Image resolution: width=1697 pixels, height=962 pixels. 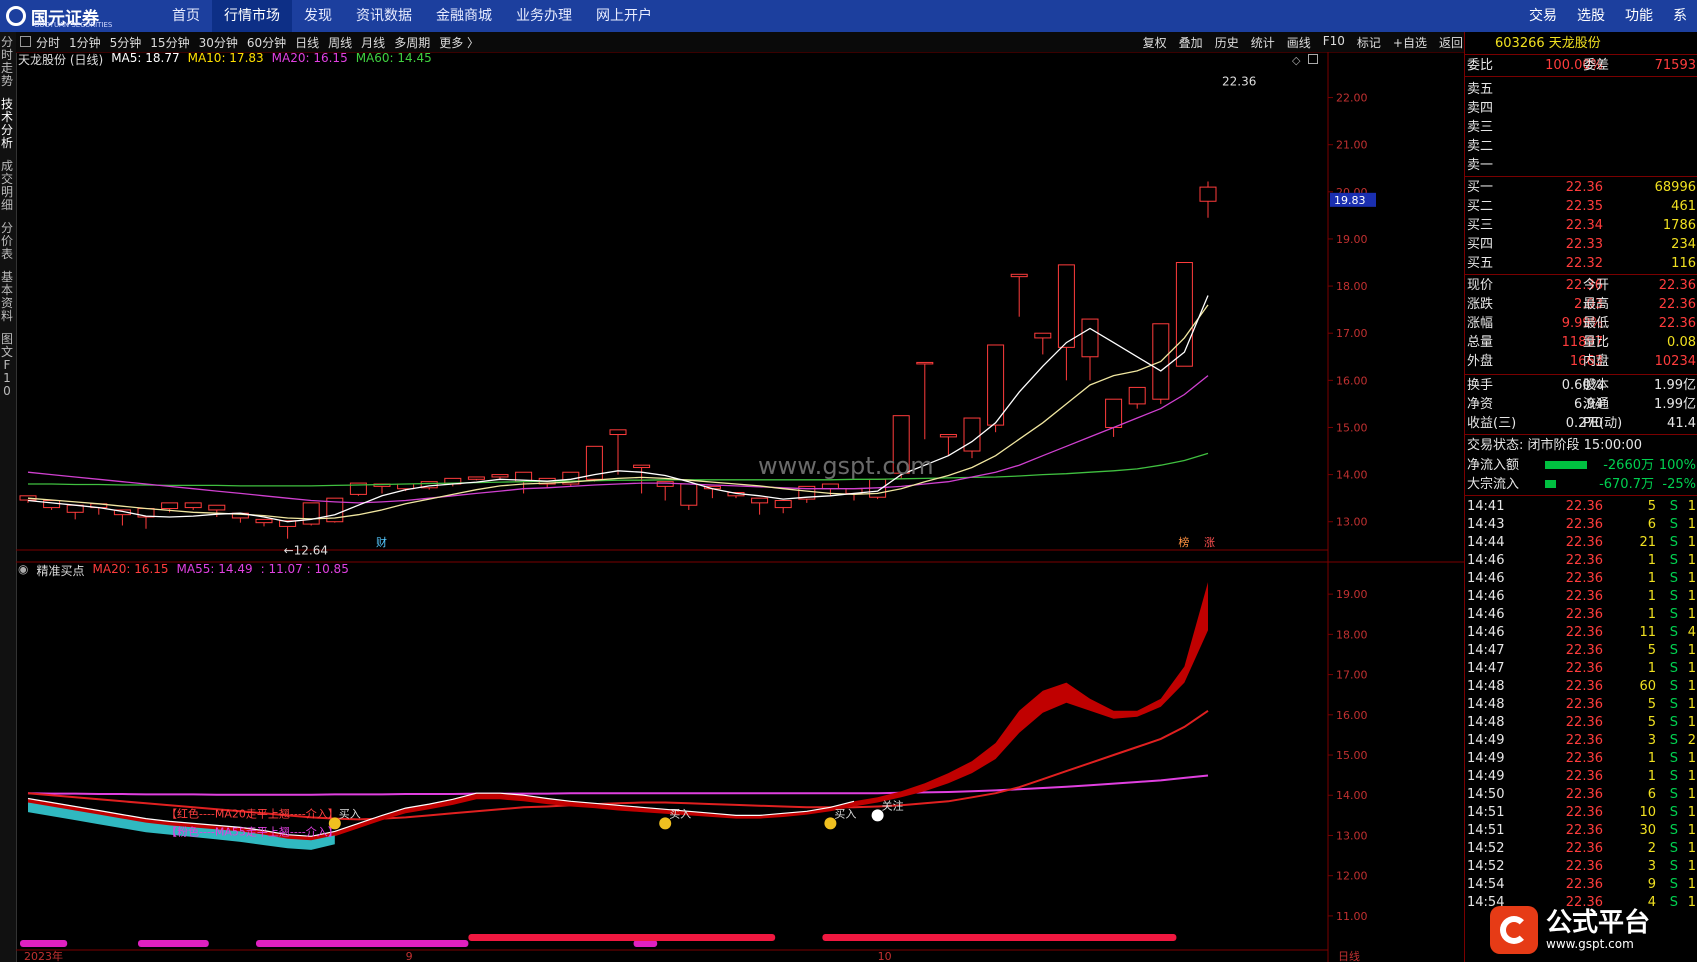 What do you see at coordinates (7, 186) in the screenshot?
I see `left-tab-2: 成交明细` at bounding box center [7, 186].